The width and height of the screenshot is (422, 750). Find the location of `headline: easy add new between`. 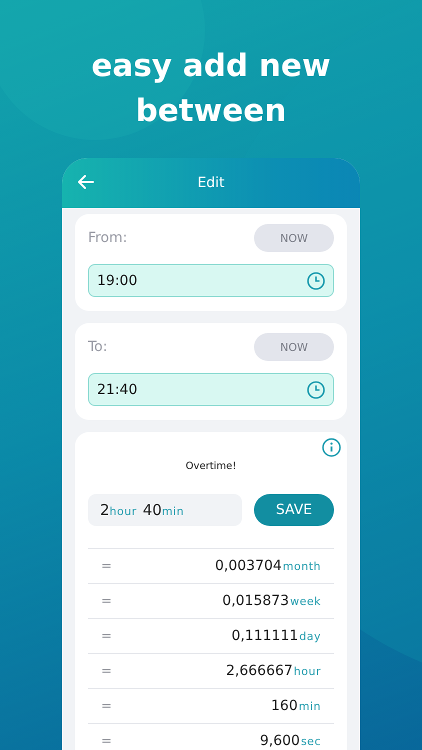

headline: easy add new between is located at coordinates (211, 89).